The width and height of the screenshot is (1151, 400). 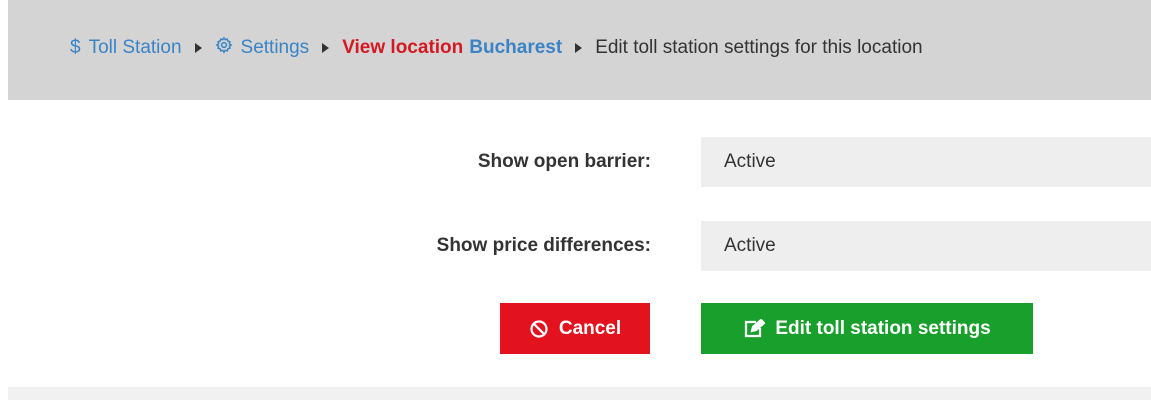 What do you see at coordinates (579, 393) in the screenshot?
I see `footer-bar` at bounding box center [579, 393].